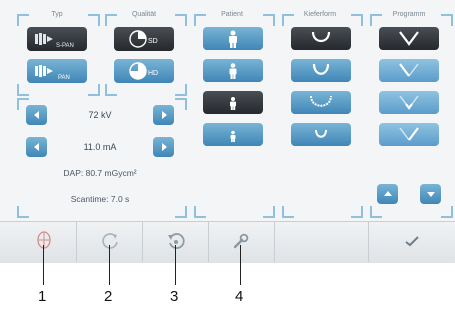 Image resolution: width=455 pixels, height=309 pixels. I want to click on wrench-icon, so click(241, 241).